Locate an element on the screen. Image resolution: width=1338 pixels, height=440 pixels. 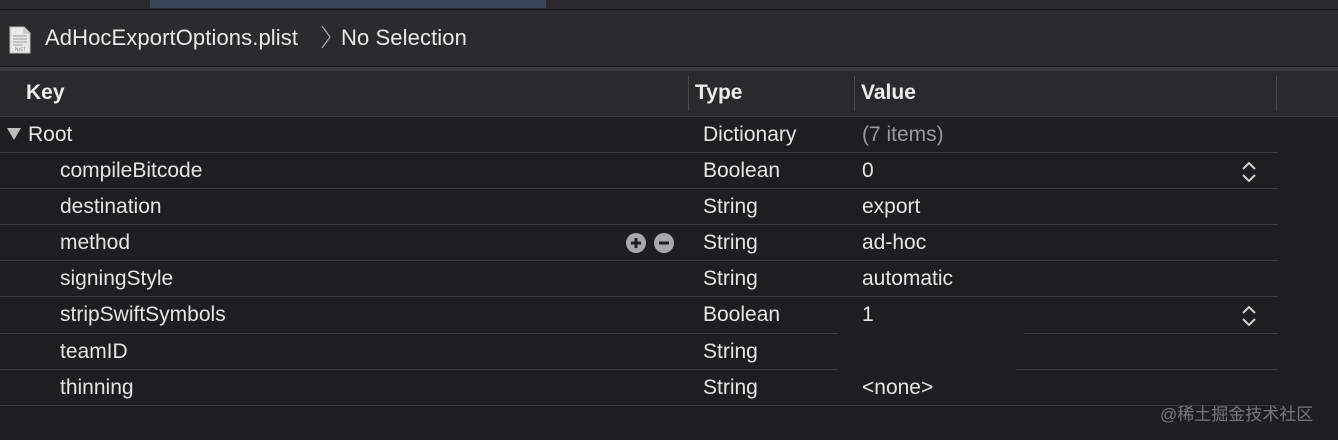
table-row: compileBitcode Boolean 0 is located at coordinates (639, 171).